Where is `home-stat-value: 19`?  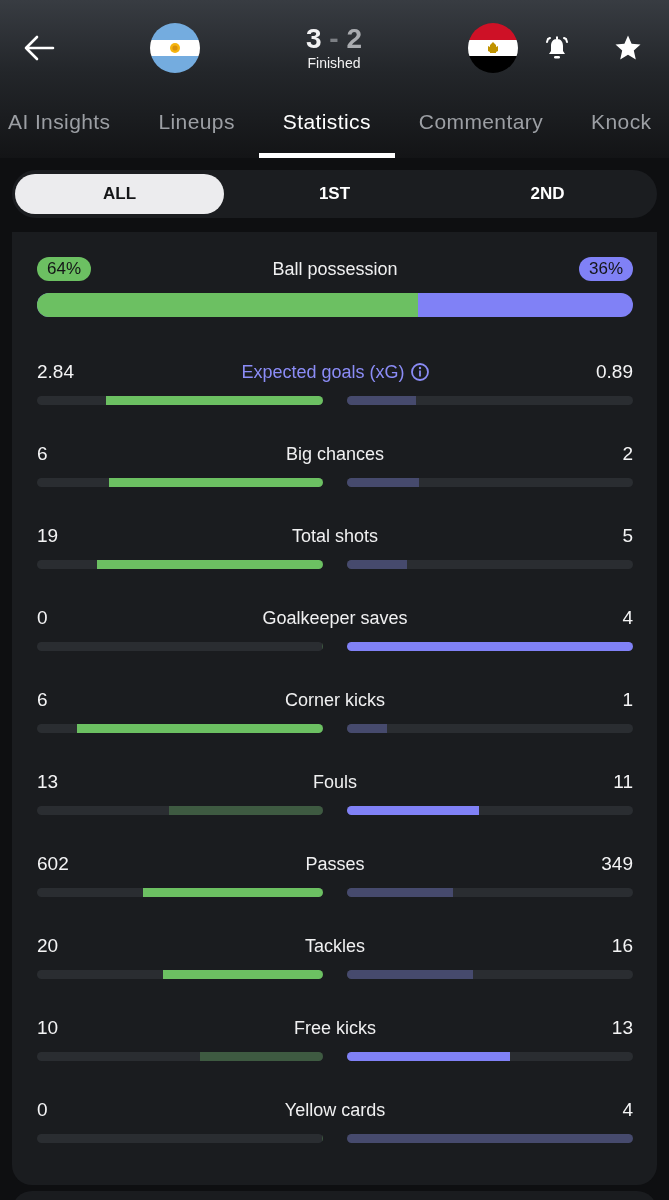
home-stat-value: 19 is located at coordinates (48, 536).